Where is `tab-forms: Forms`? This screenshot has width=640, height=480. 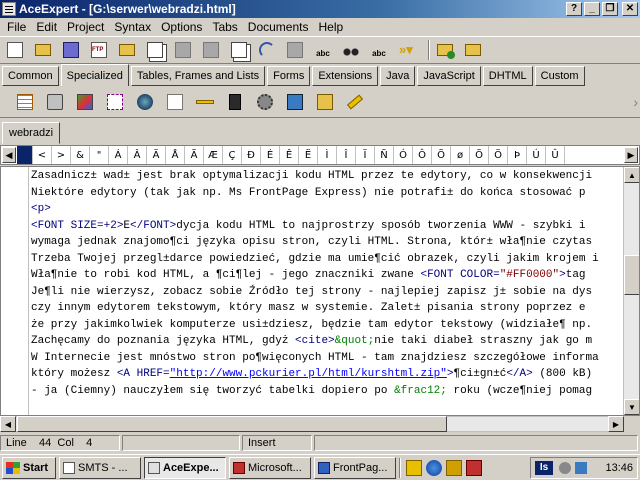 tab-forms: Forms is located at coordinates (289, 76).